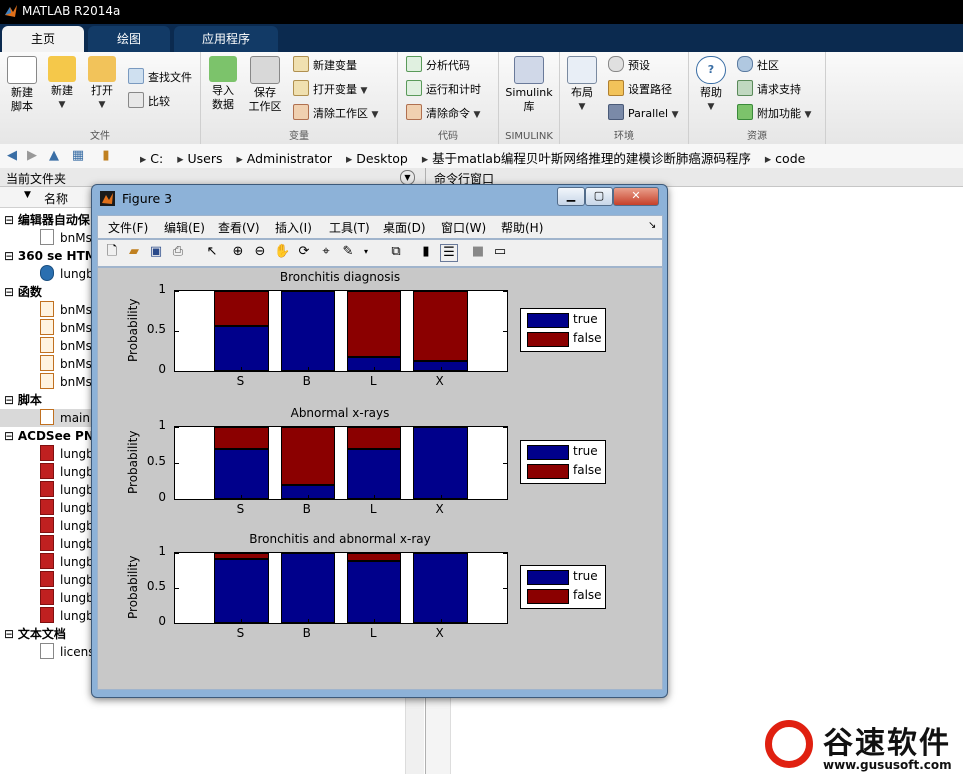  I want to click on hide-plot-tools-icon: ■, so click(478, 252).